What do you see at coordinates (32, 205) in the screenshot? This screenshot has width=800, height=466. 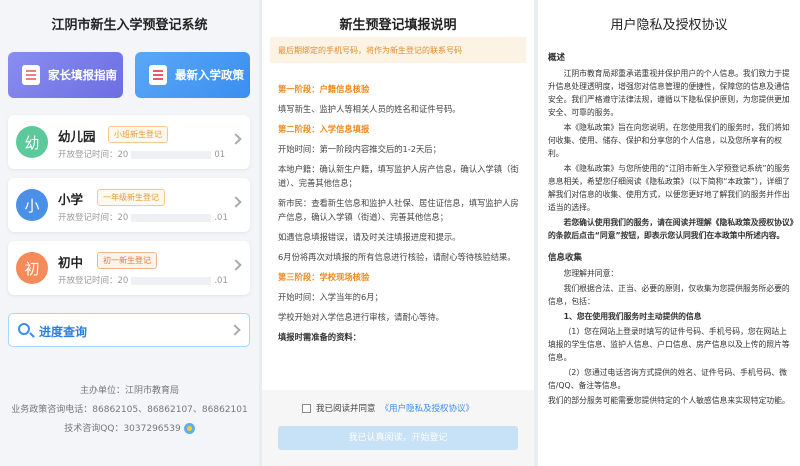 I see `primary-badge: 小` at bounding box center [32, 205].